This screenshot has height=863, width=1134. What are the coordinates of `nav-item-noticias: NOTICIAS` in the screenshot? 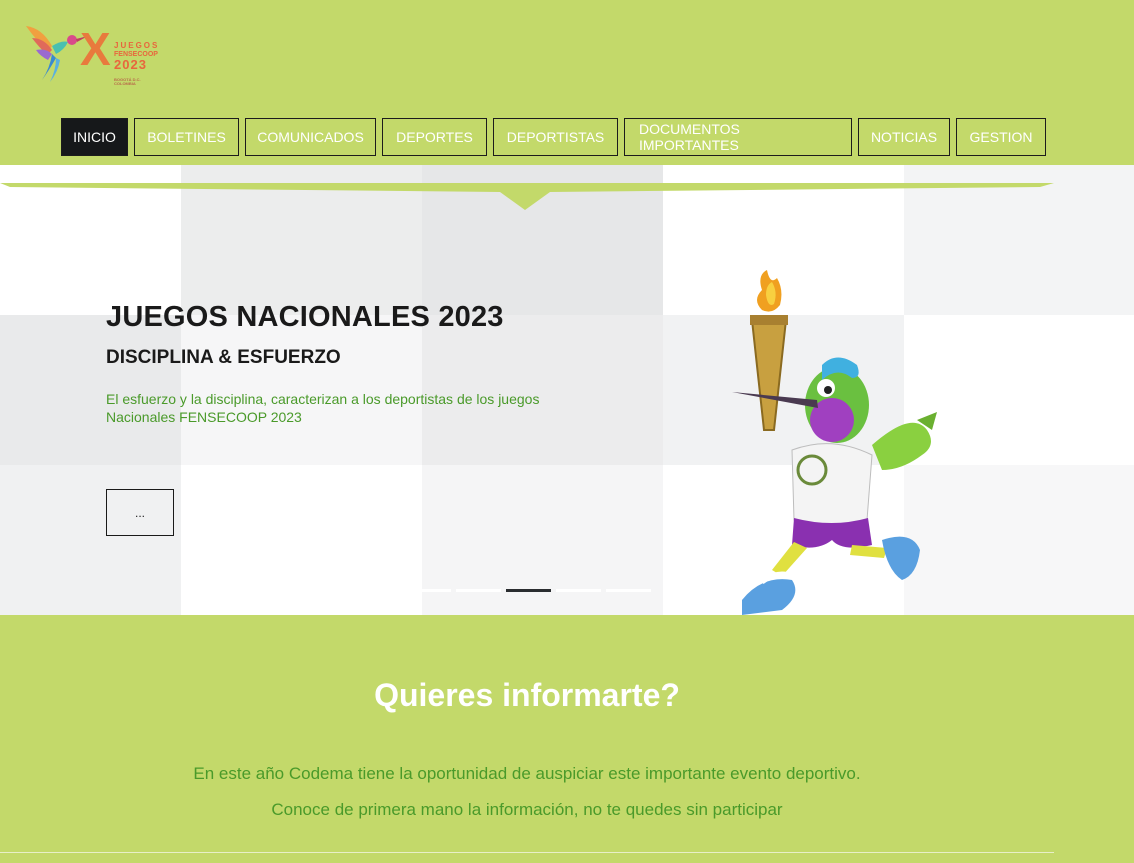 It's located at (904, 137).